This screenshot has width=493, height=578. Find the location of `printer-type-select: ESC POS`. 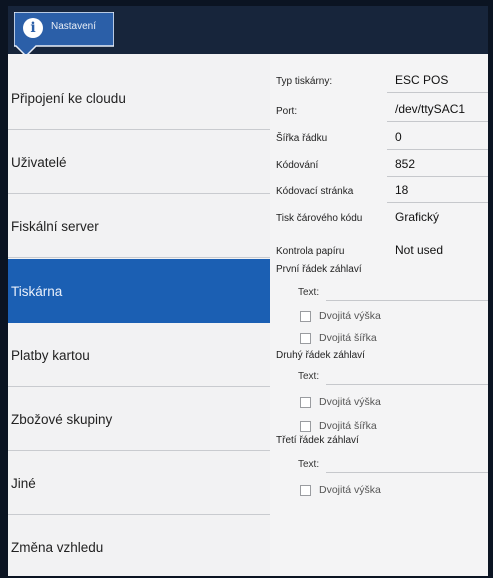

printer-type-select: ESC POS is located at coordinates (421, 80).